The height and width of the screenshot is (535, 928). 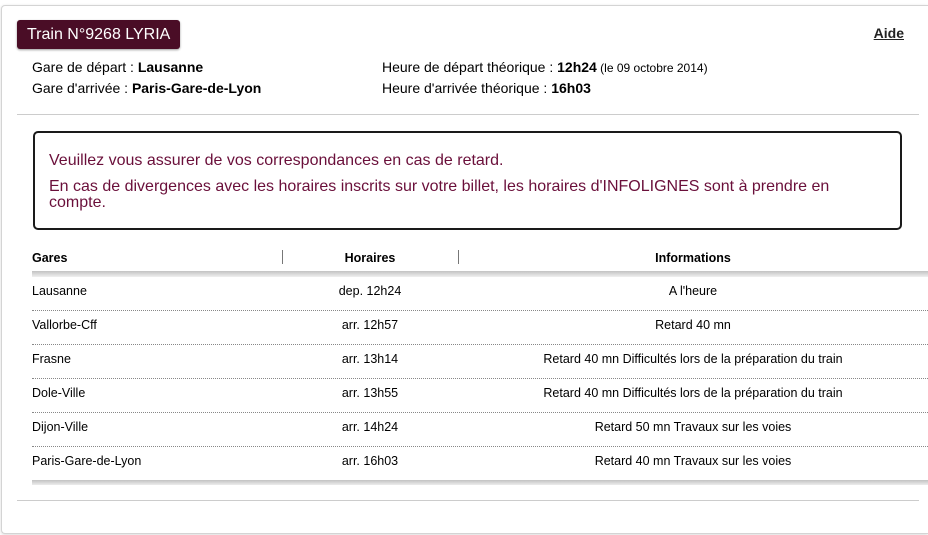 I want to click on info-cell: Retard 40 mn Travaux sur les voies, so click(x=693, y=461).